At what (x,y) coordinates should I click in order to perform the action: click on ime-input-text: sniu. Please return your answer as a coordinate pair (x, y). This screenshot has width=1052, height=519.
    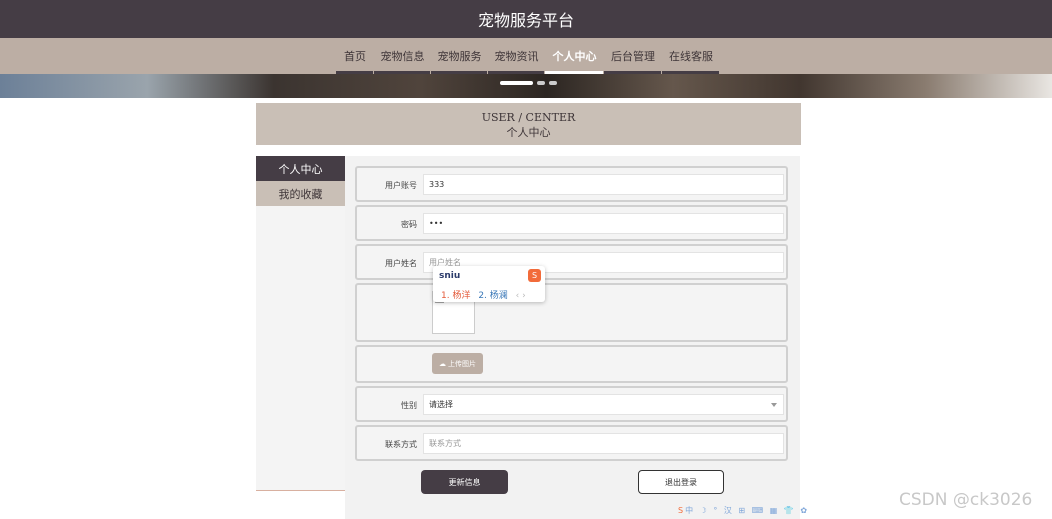
    Looking at the image, I should click on (450, 276).